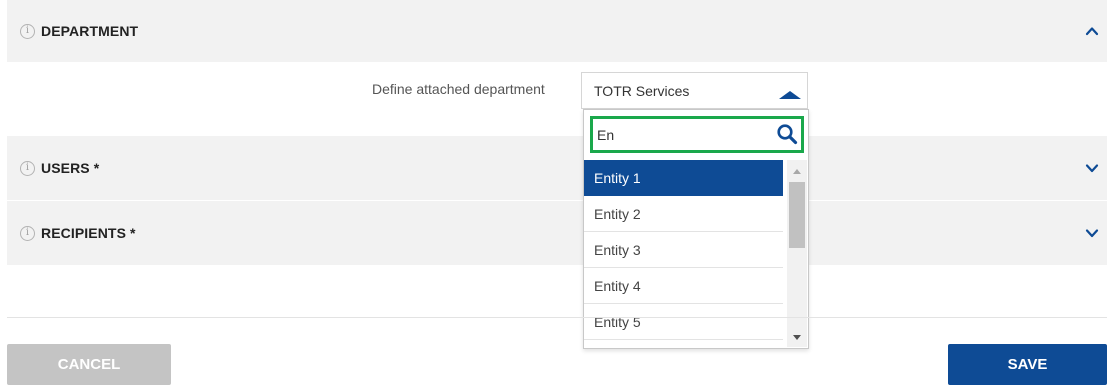  I want to click on caret-up-icon, so click(790, 96).